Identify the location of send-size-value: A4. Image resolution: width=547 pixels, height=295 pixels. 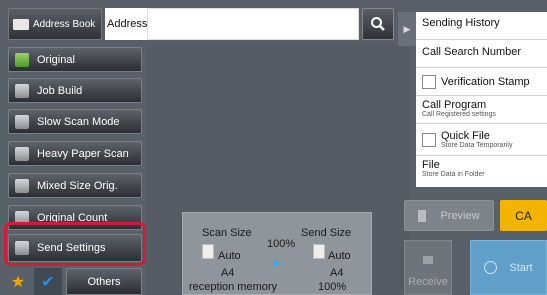
(337, 273).